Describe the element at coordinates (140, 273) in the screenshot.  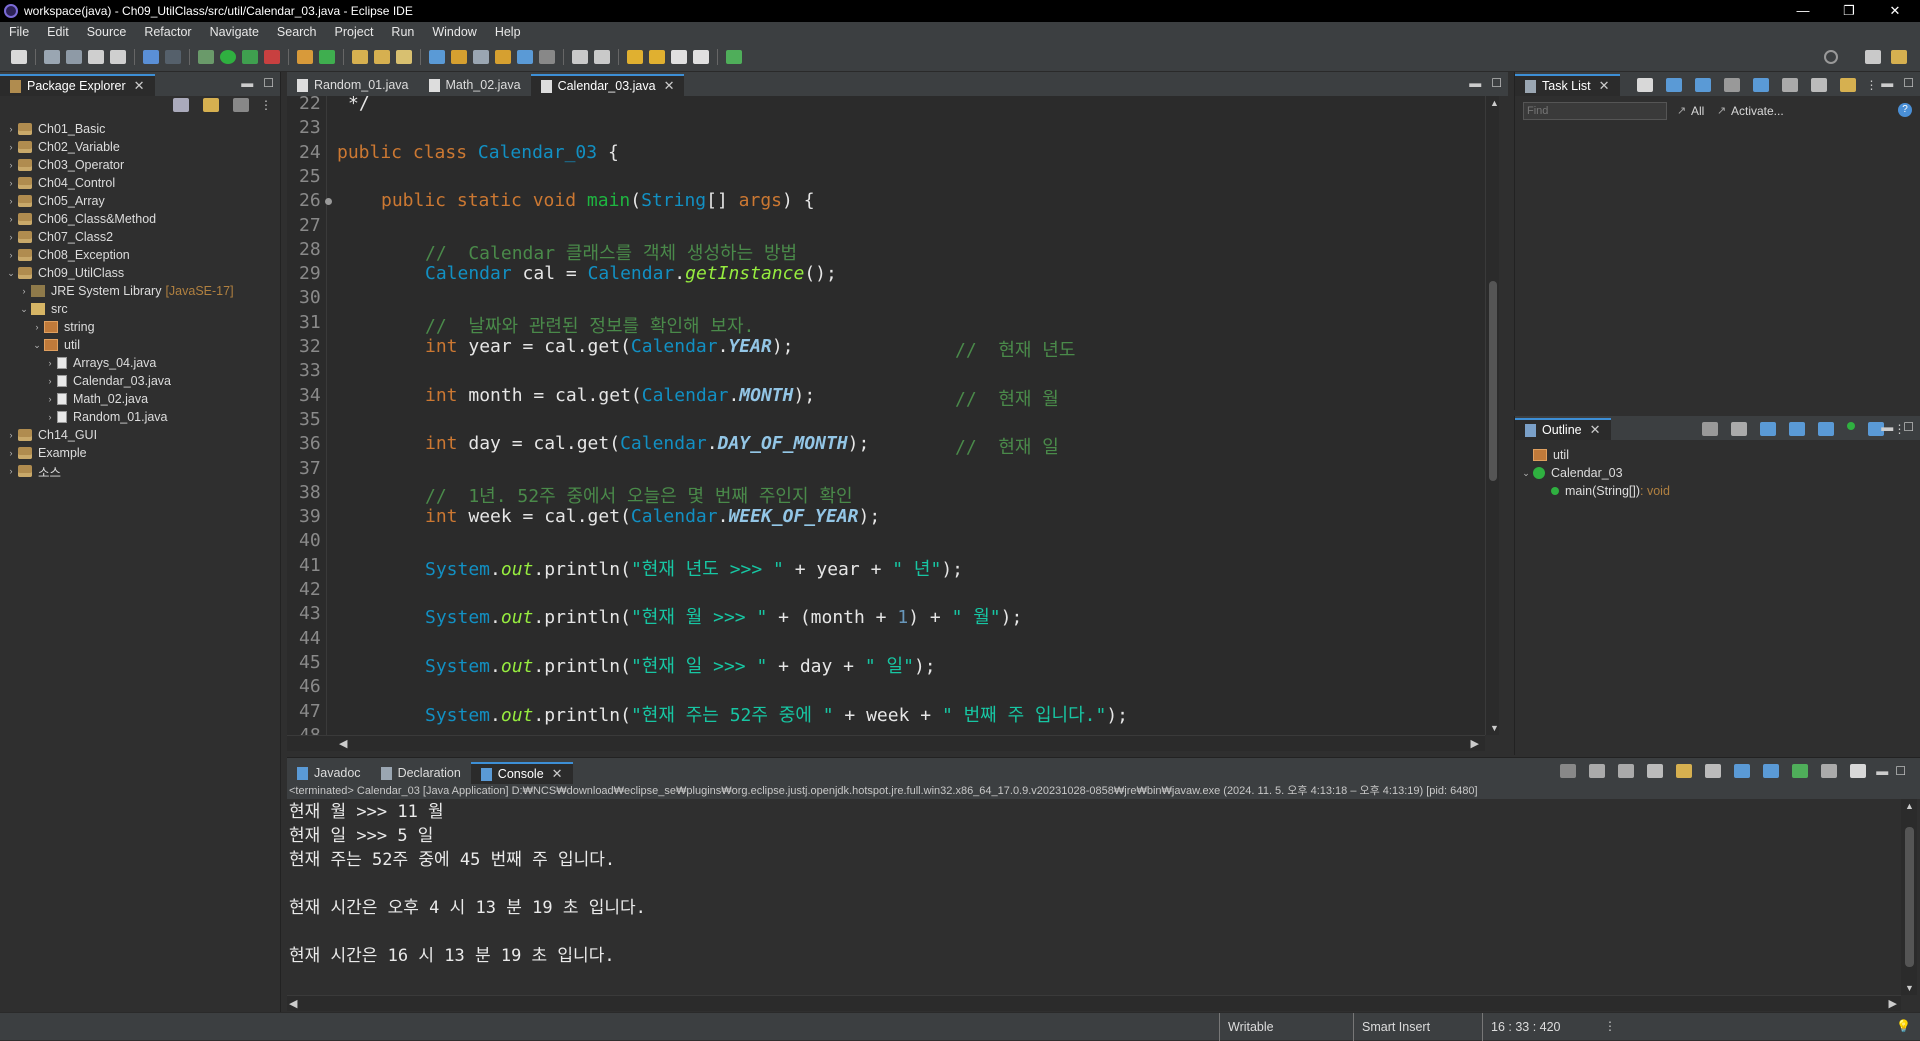
I see `tree-item: ⌄ Ch09_UtilClass` at that location.